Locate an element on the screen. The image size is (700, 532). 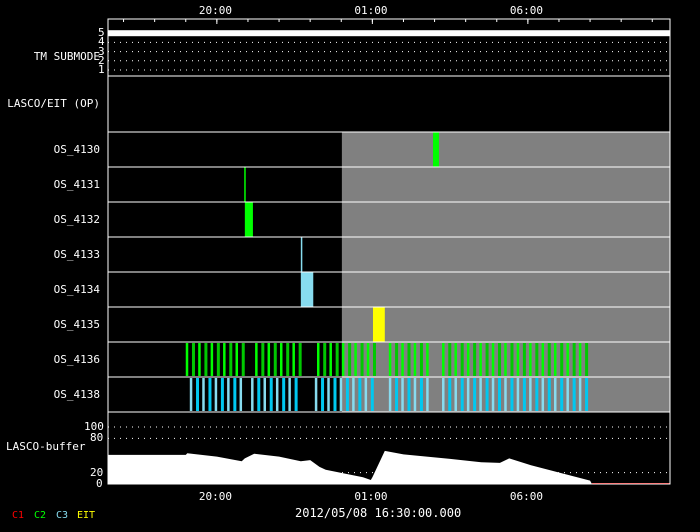
tm-tick-label: 1 is located at coordinates (101, 69).